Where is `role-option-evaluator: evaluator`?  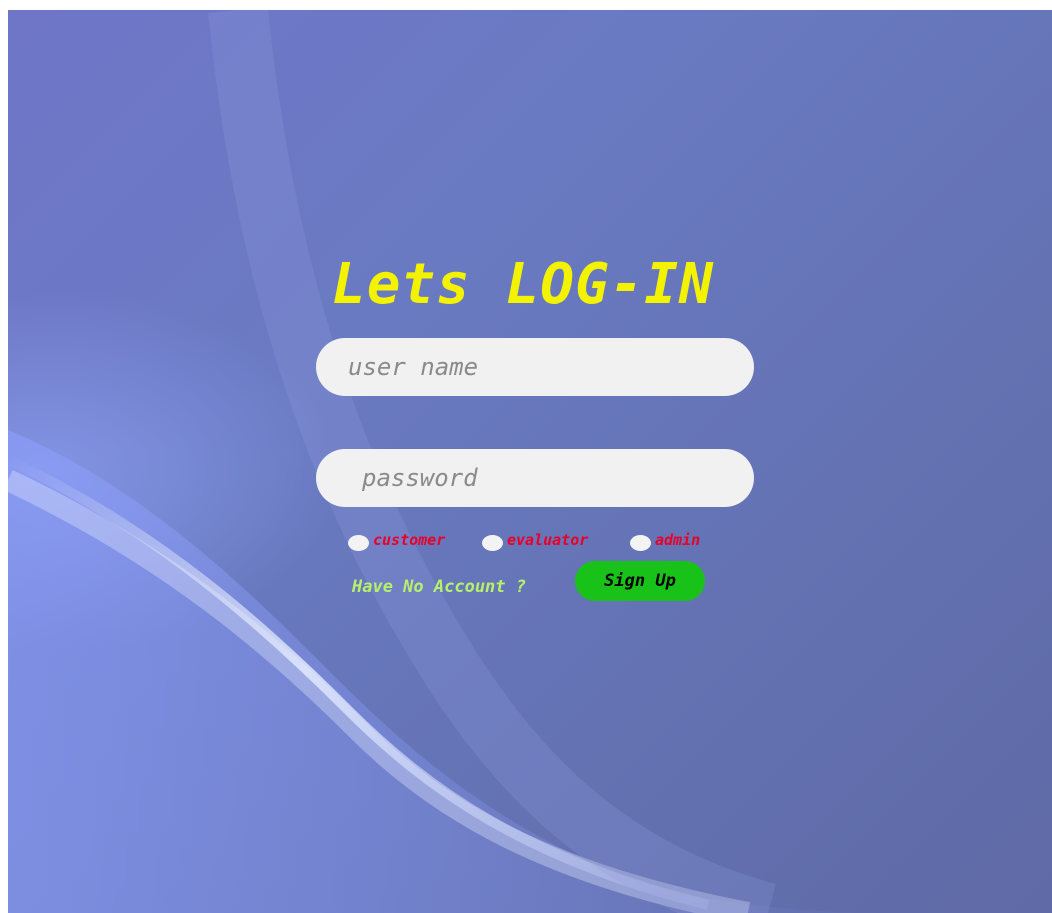 role-option-evaluator: evaluator is located at coordinates (535, 541).